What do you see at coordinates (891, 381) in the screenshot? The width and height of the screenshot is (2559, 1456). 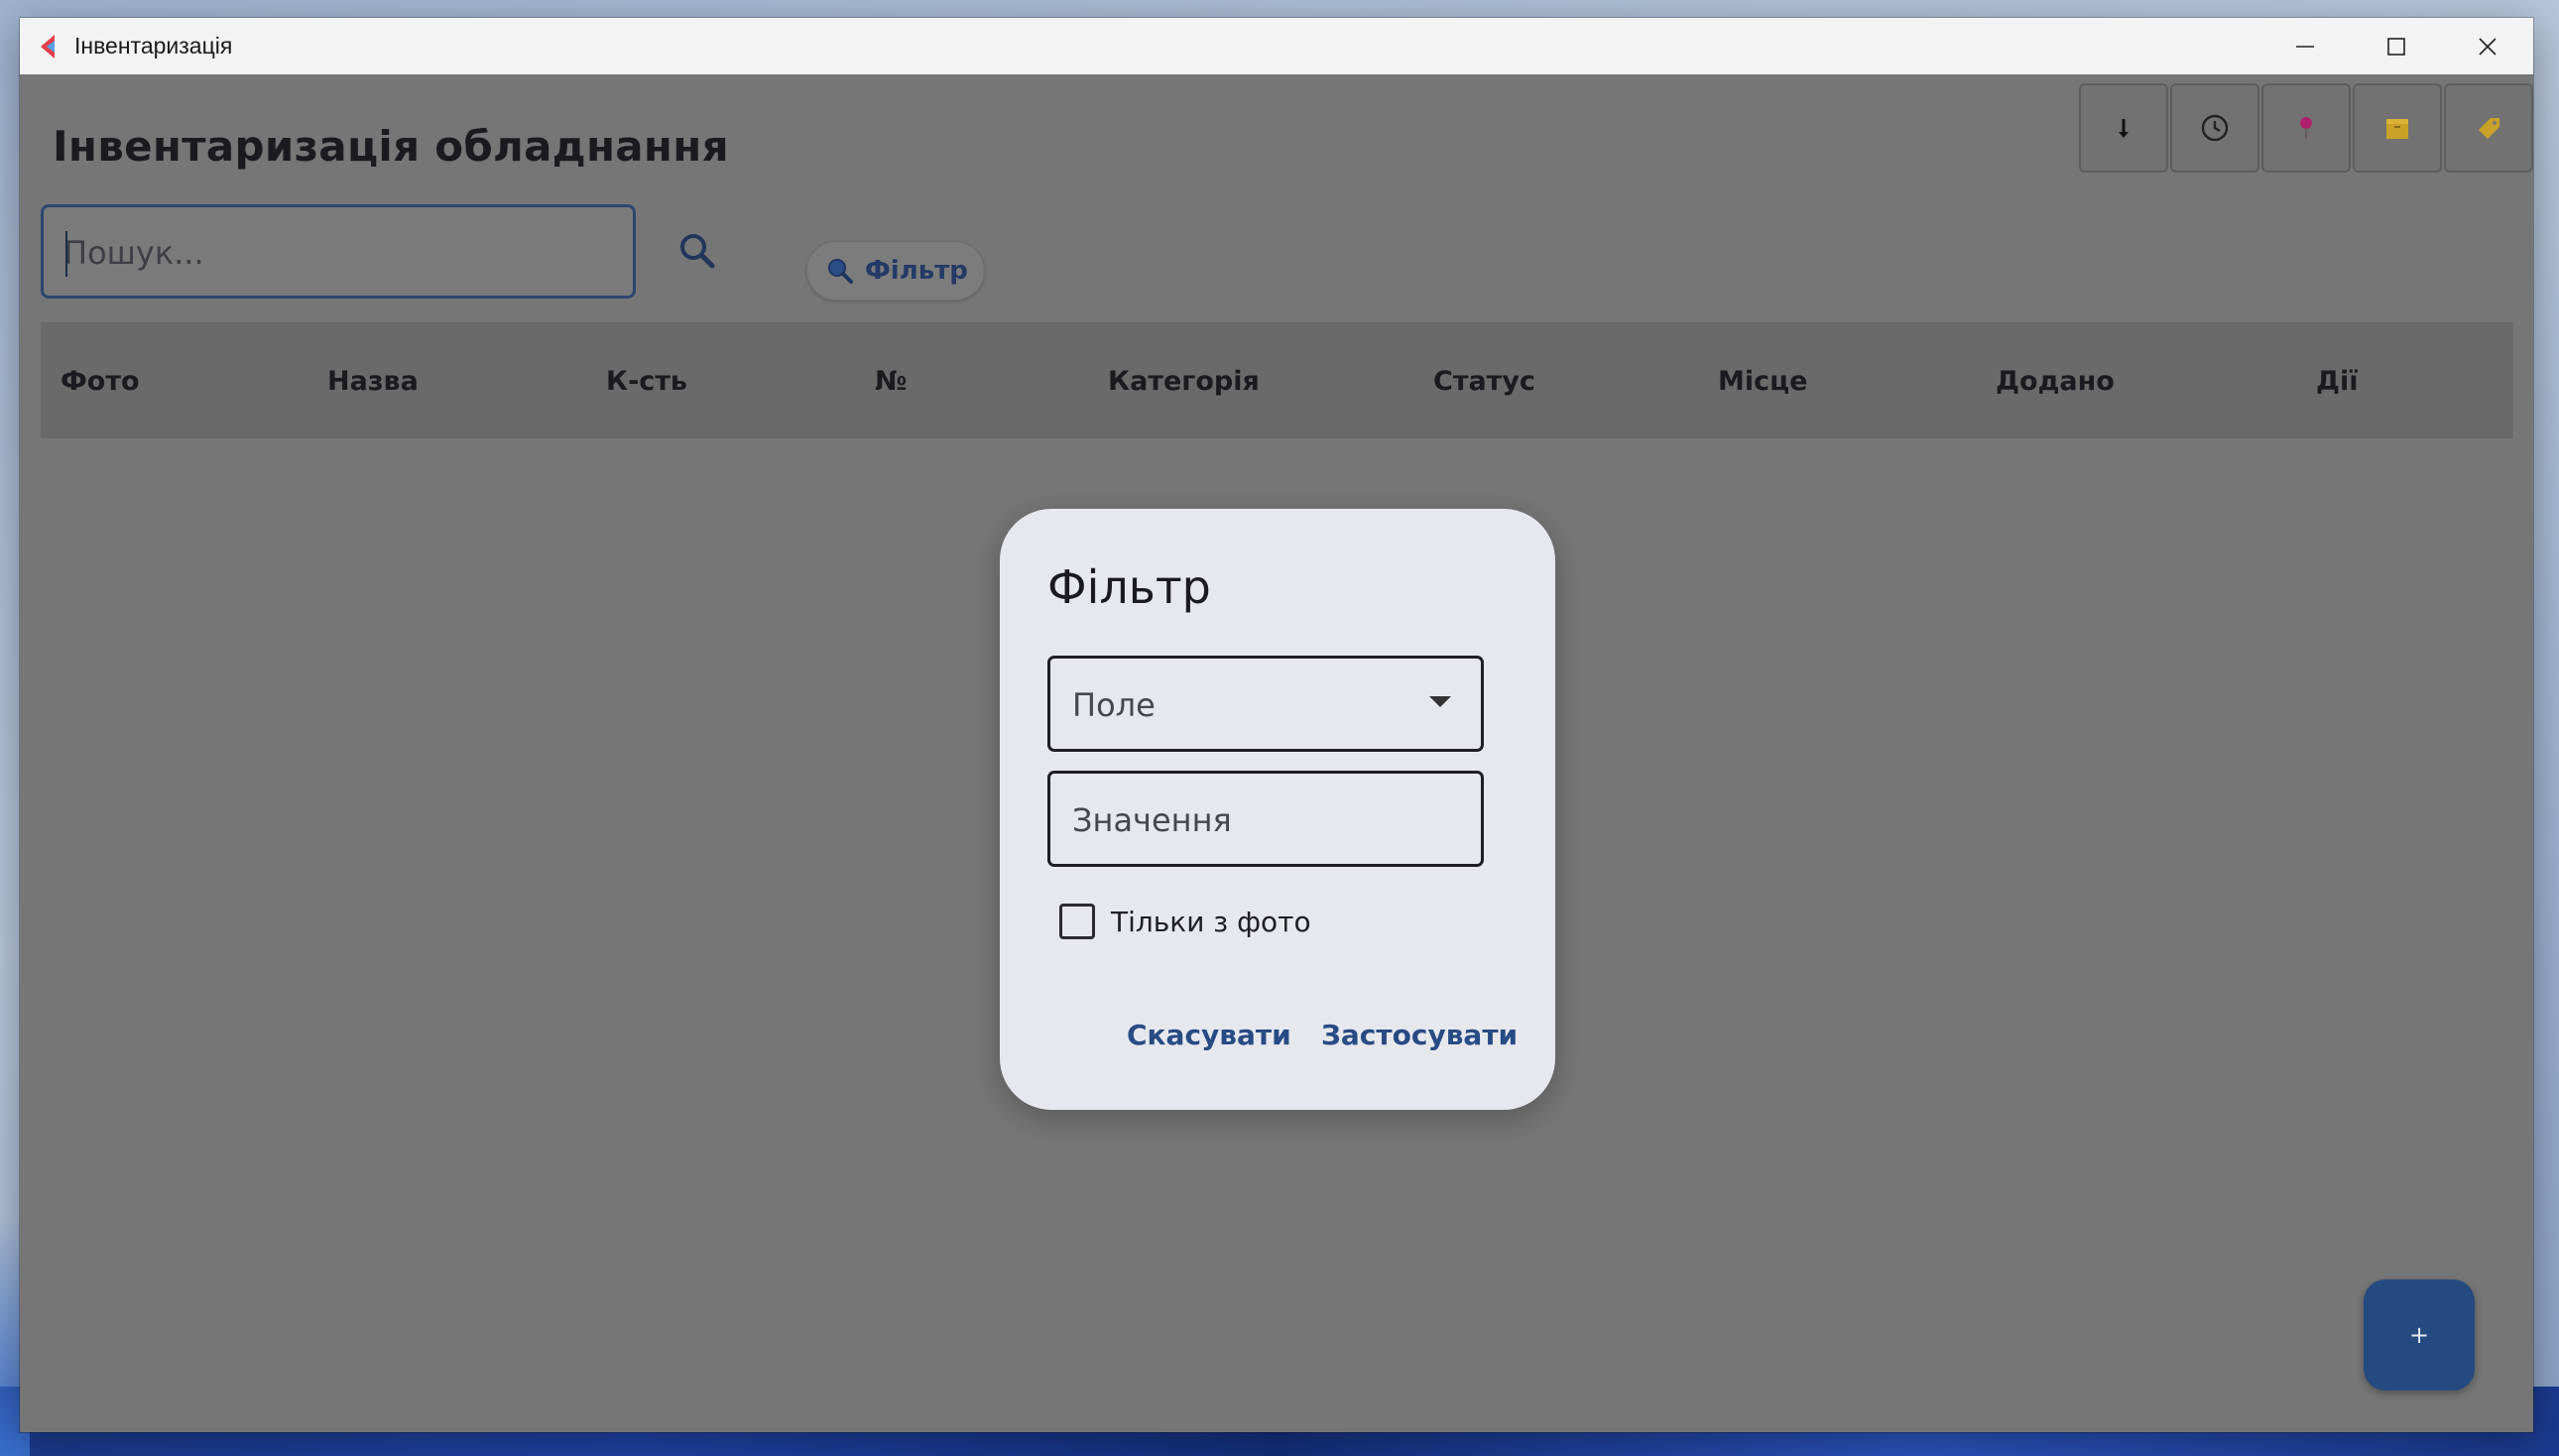 I see `column-header-number: №` at bounding box center [891, 381].